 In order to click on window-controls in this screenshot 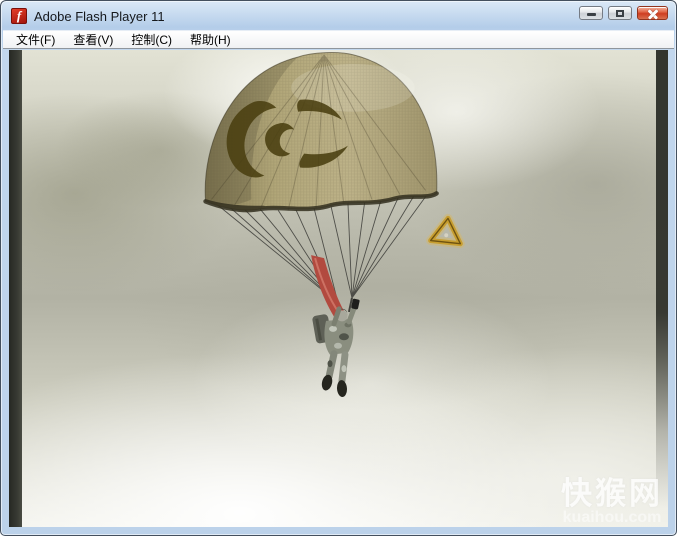, I will do `click(623, 13)`.